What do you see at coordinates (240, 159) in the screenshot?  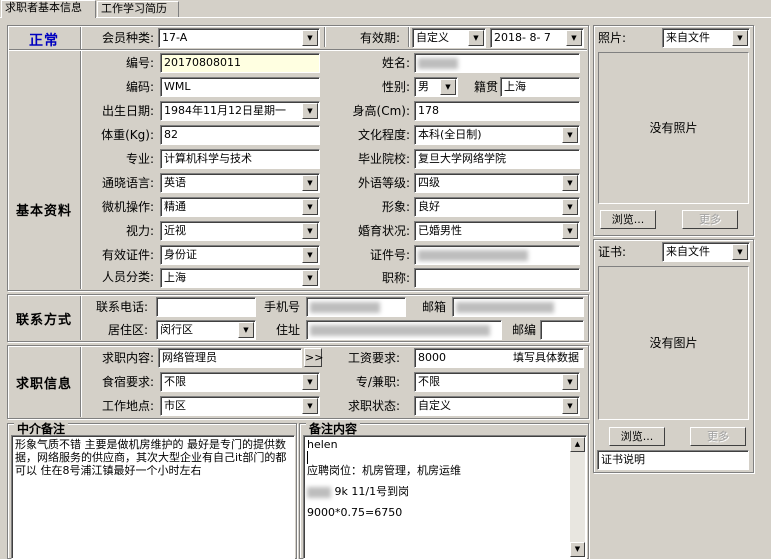 I see `major-input: 计算机科学与技术` at bounding box center [240, 159].